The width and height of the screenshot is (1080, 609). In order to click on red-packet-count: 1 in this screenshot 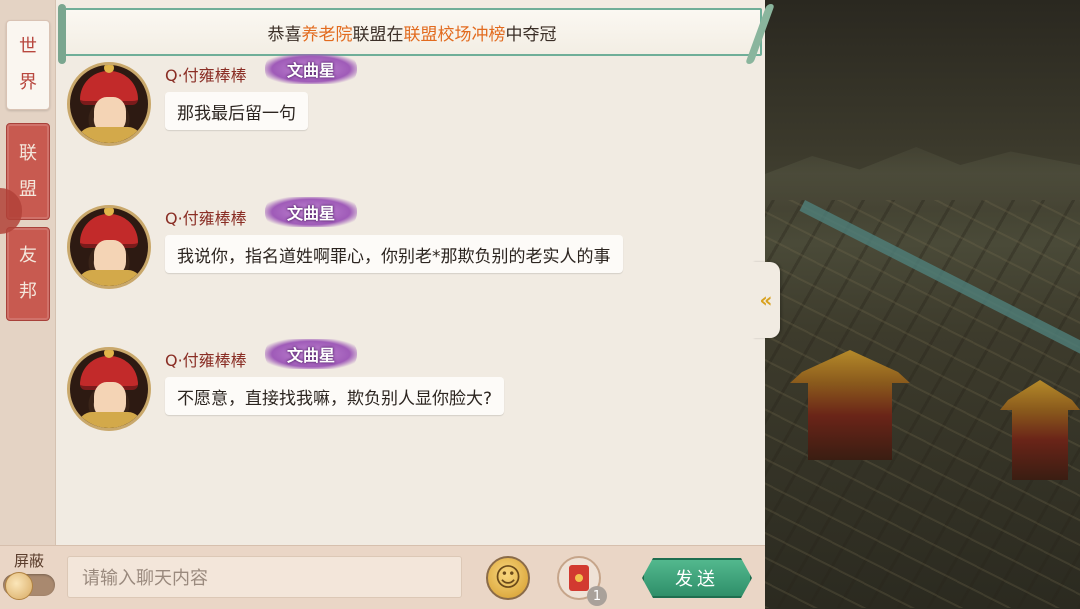, I will do `click(597, 596)`.